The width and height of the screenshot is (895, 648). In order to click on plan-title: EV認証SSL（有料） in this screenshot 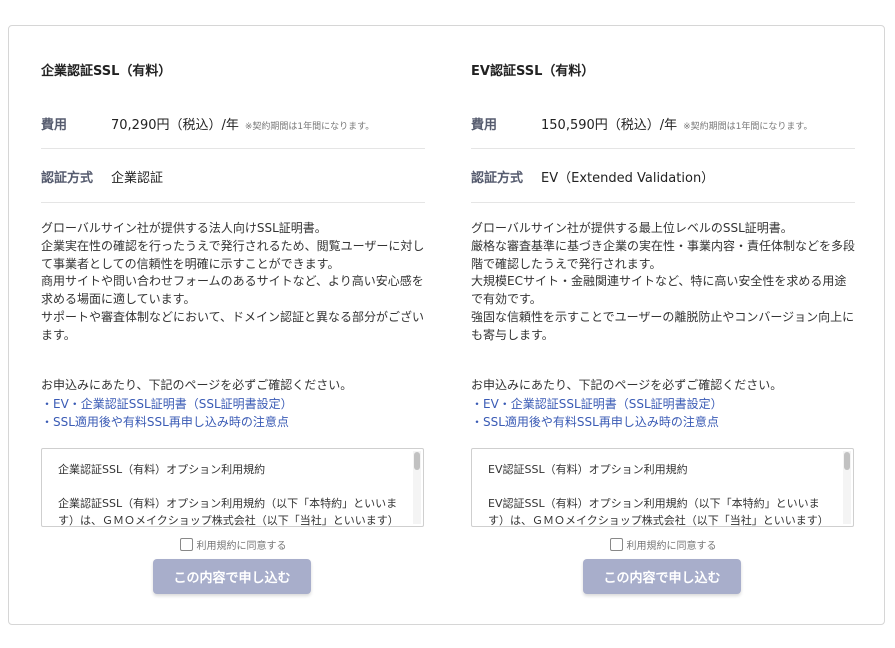, I will do `click(533, 71)`.